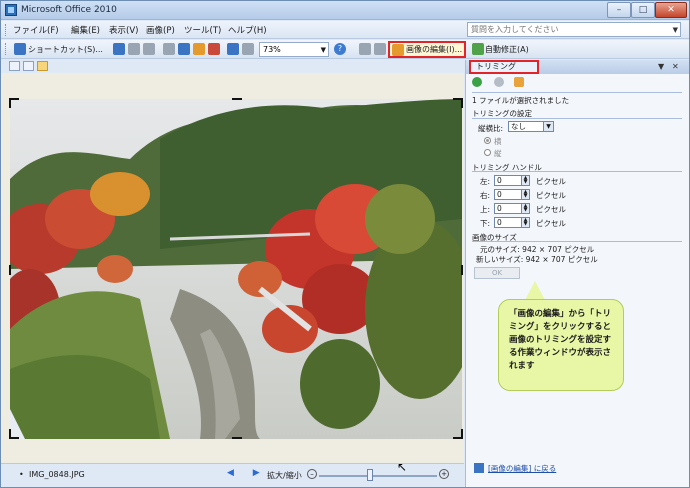 The width and height of the screenshot is (690, 488). I want to click on autocorrect-button: 自動修正(A), so click(504, 49).